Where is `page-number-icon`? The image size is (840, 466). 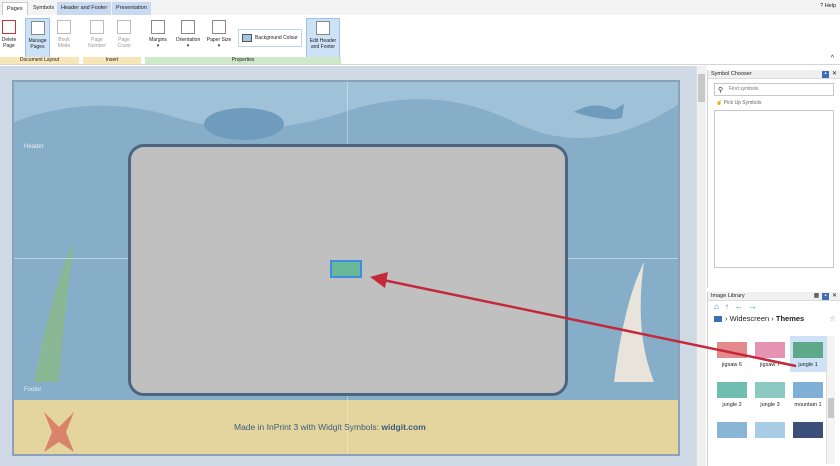 page-number-icon is located at coordinates (97, 27).